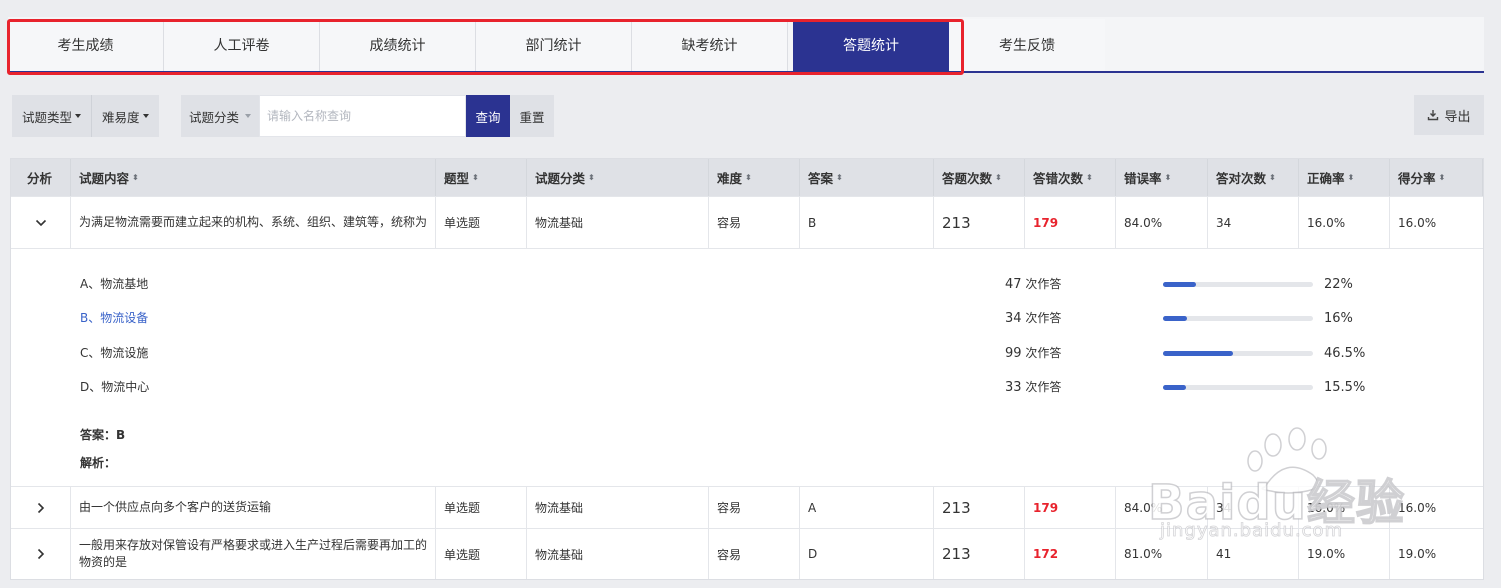 Image resolution: width=1501 pixels, height=588 pixels. What do you see at coordinates (114, 318) in the screenshot?
I see `option-b: B、物流设备` at bounding box center [114, 318].